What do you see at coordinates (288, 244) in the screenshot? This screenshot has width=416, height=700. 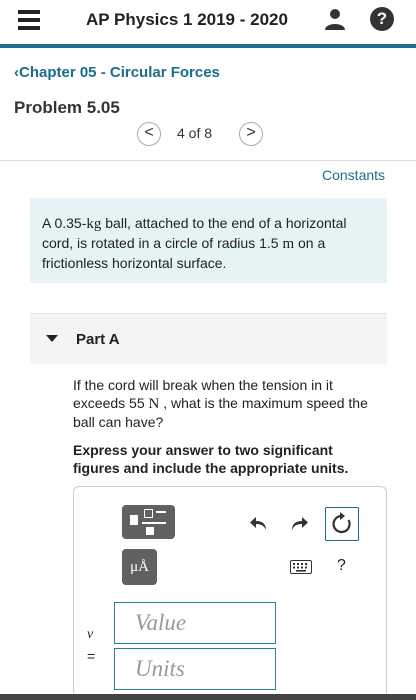 I see `unit-m: m` at bounding box center [288, 244].